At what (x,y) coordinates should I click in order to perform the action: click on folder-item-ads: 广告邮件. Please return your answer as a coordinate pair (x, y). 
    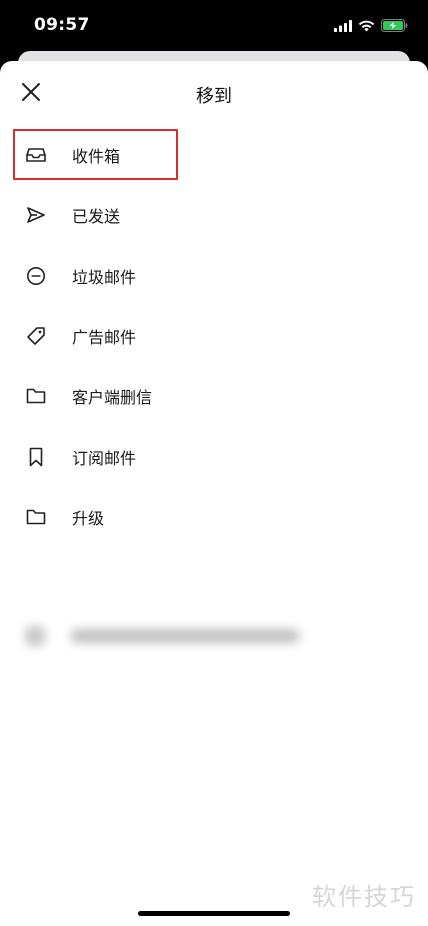
    Looking at the image, I should click on (214, 336).